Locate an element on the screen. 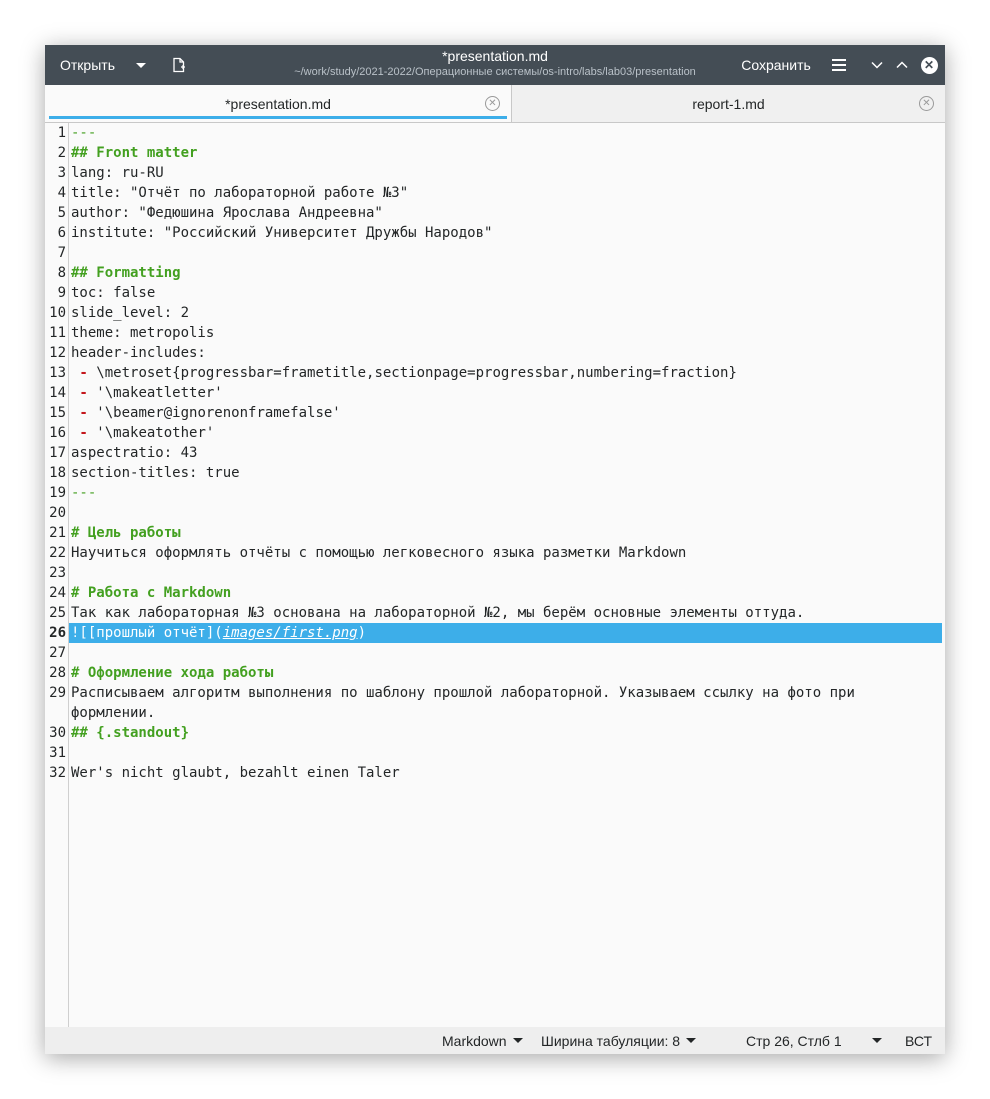 The image size is (990, 1099). language-label: Markdown is located at coordinates (474, 1040).